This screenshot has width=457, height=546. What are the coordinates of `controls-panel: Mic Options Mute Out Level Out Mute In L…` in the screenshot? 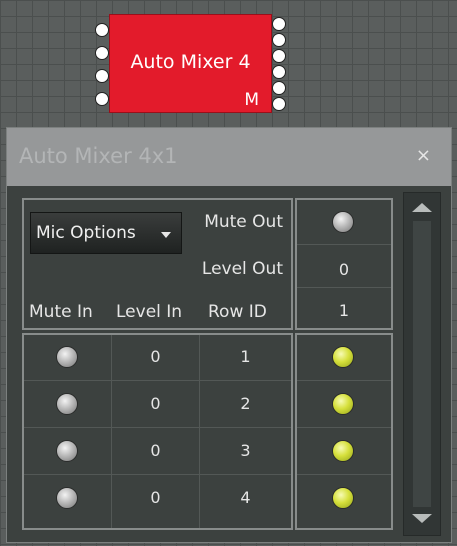 It's located at (157, 264).